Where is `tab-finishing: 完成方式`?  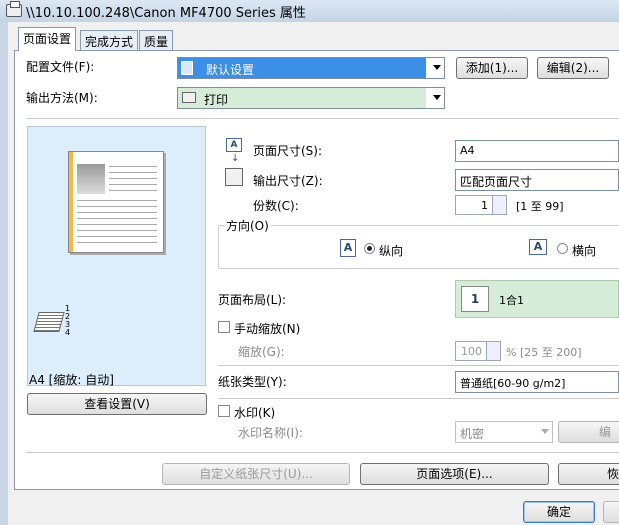 tab-finishing: 完成方式 is located at coordinates (109, 40).